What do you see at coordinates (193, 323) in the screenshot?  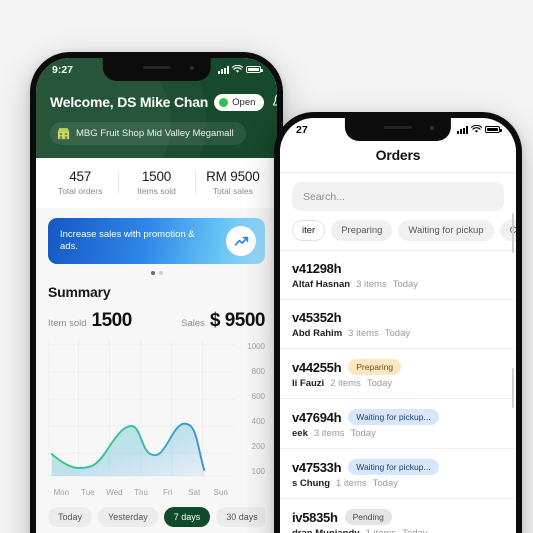 I see `metric-label: Sales` at bounding box center [193, 323].